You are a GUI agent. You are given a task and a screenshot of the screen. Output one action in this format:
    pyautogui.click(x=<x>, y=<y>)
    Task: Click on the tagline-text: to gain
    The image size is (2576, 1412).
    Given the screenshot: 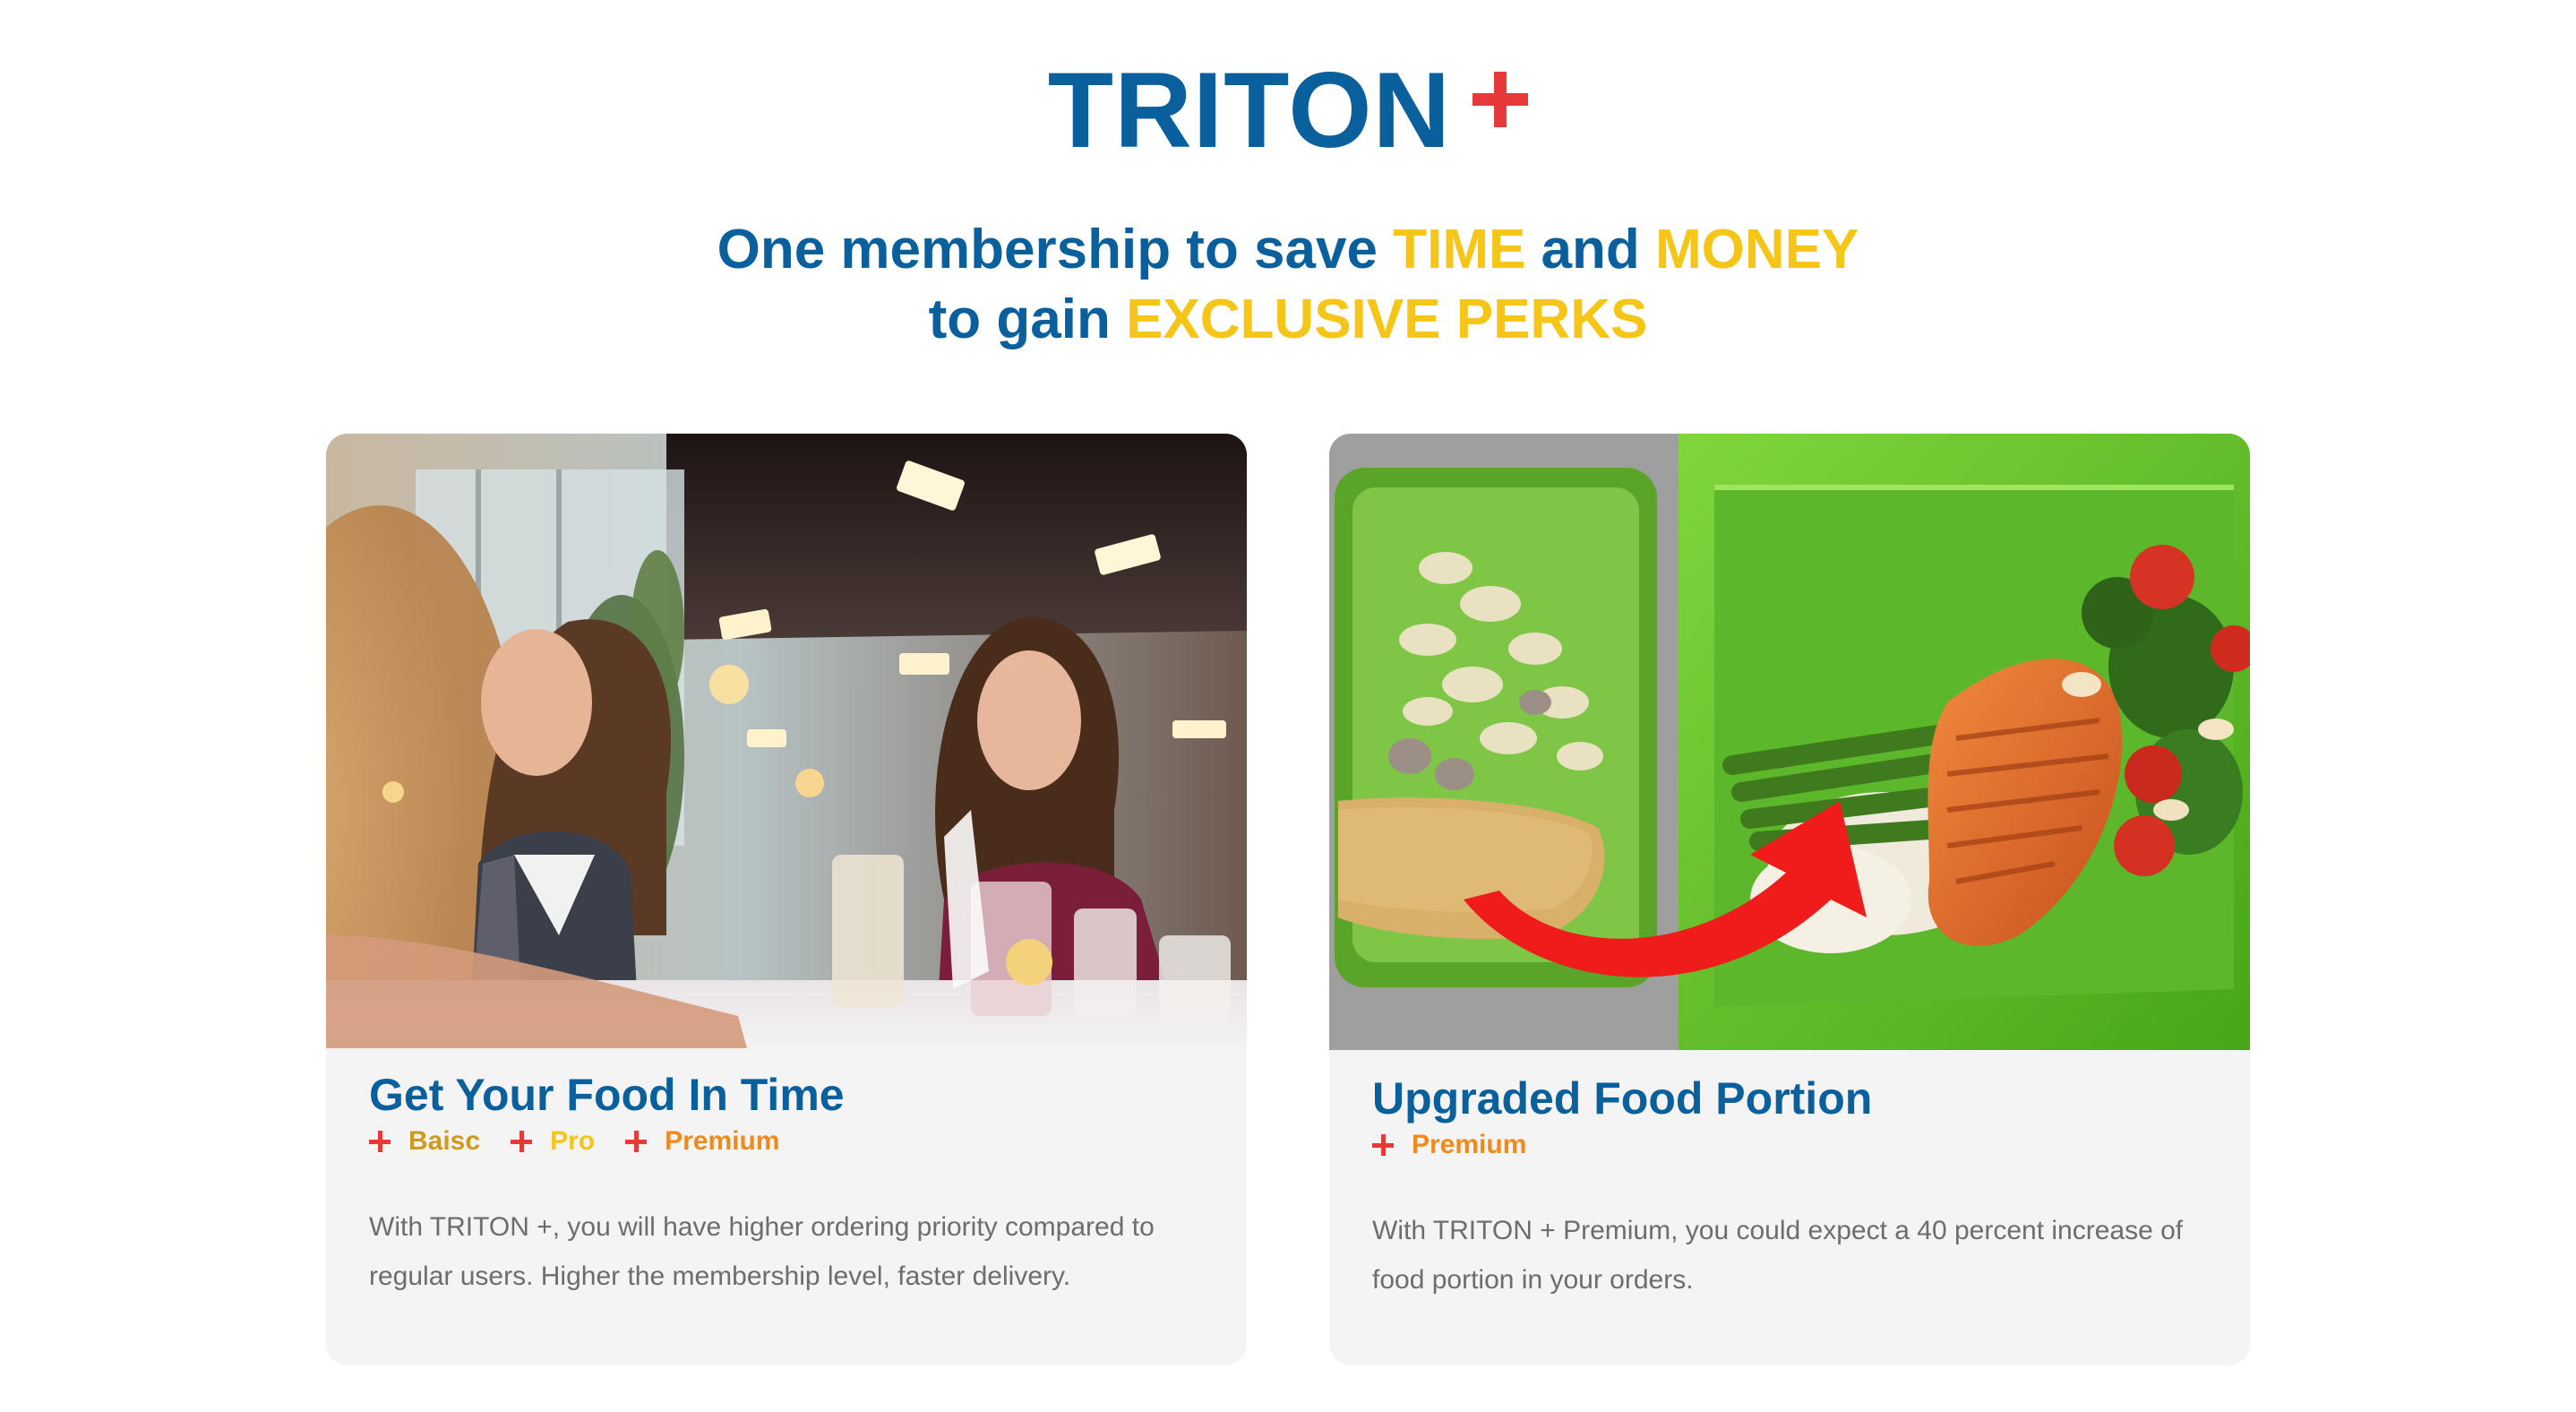 What is the action you would take?
    pyautogui.click(x=1027, y=319)
    